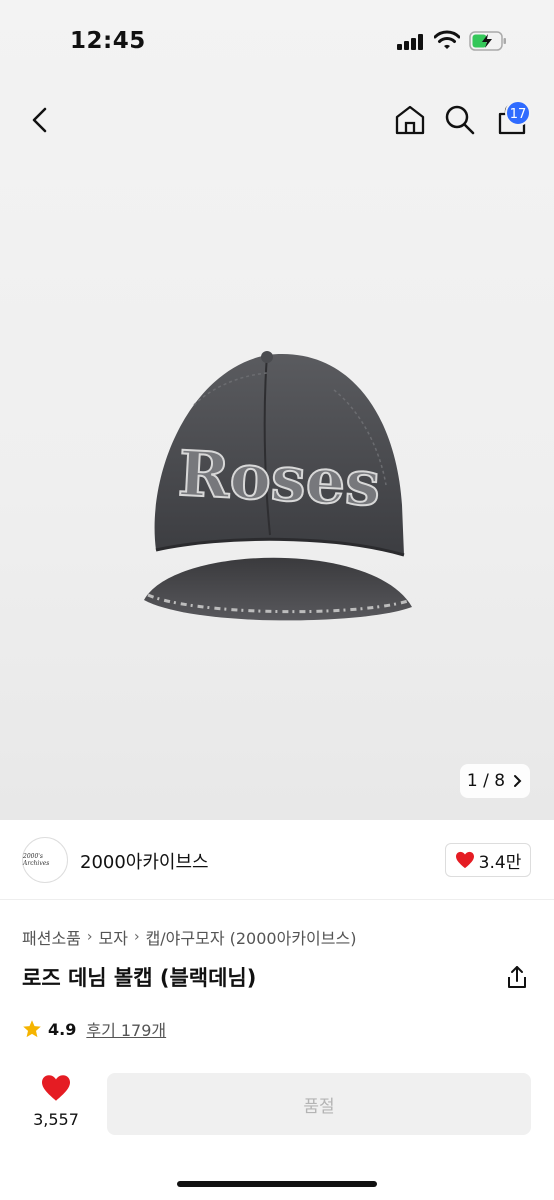  I want to click on soldout-button: 품절, so click(319, 1104).